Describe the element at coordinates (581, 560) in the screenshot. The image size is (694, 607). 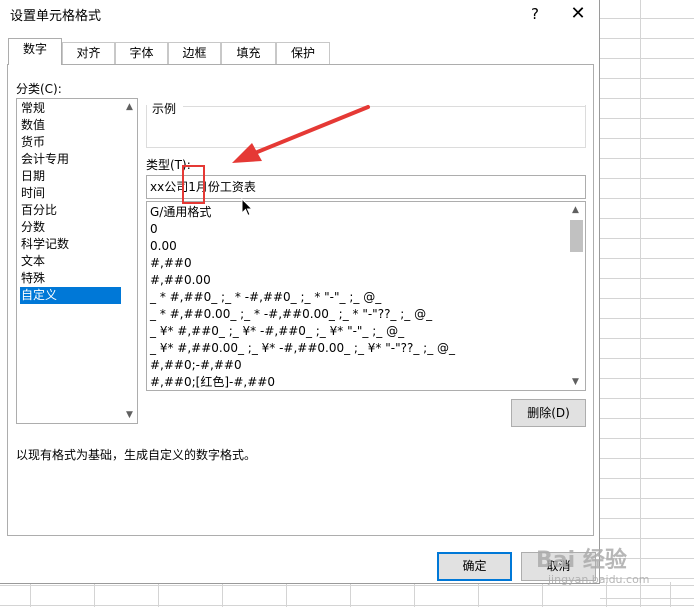
I see `watermark-logo: Bai 经验` at that location.